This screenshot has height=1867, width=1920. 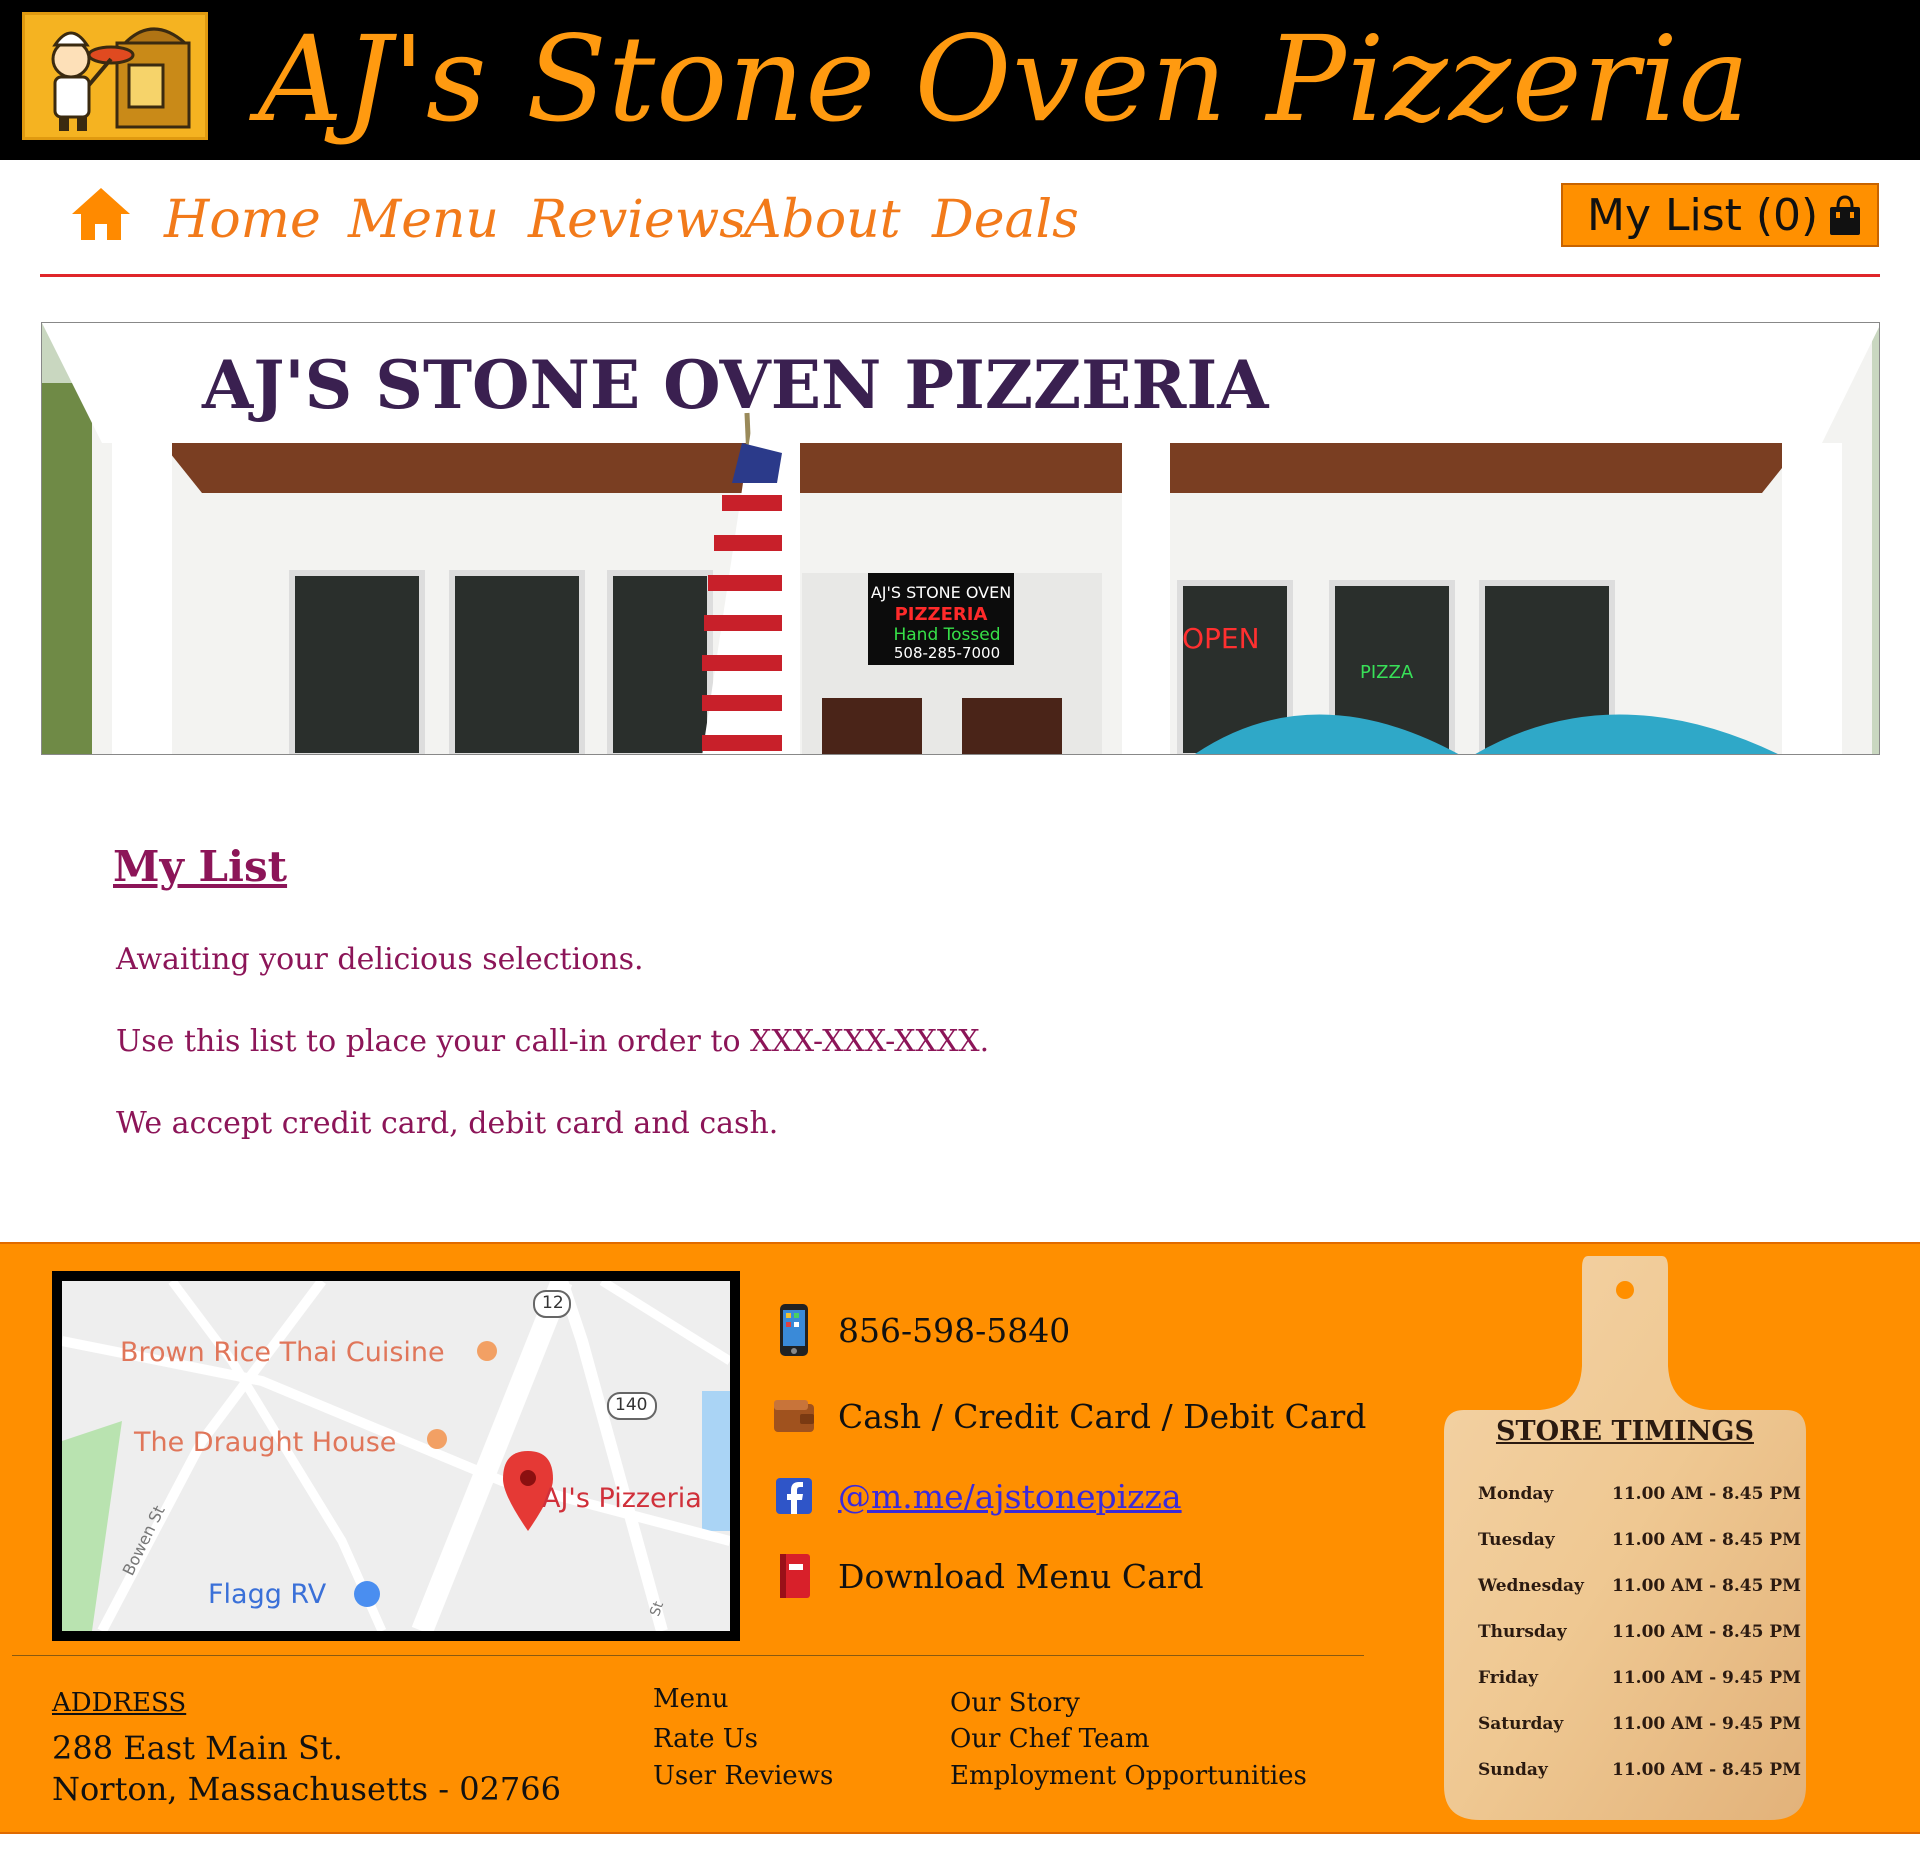 I want to click on footer-link-rate-us: Rate Us, so click(x=705, y=1739).